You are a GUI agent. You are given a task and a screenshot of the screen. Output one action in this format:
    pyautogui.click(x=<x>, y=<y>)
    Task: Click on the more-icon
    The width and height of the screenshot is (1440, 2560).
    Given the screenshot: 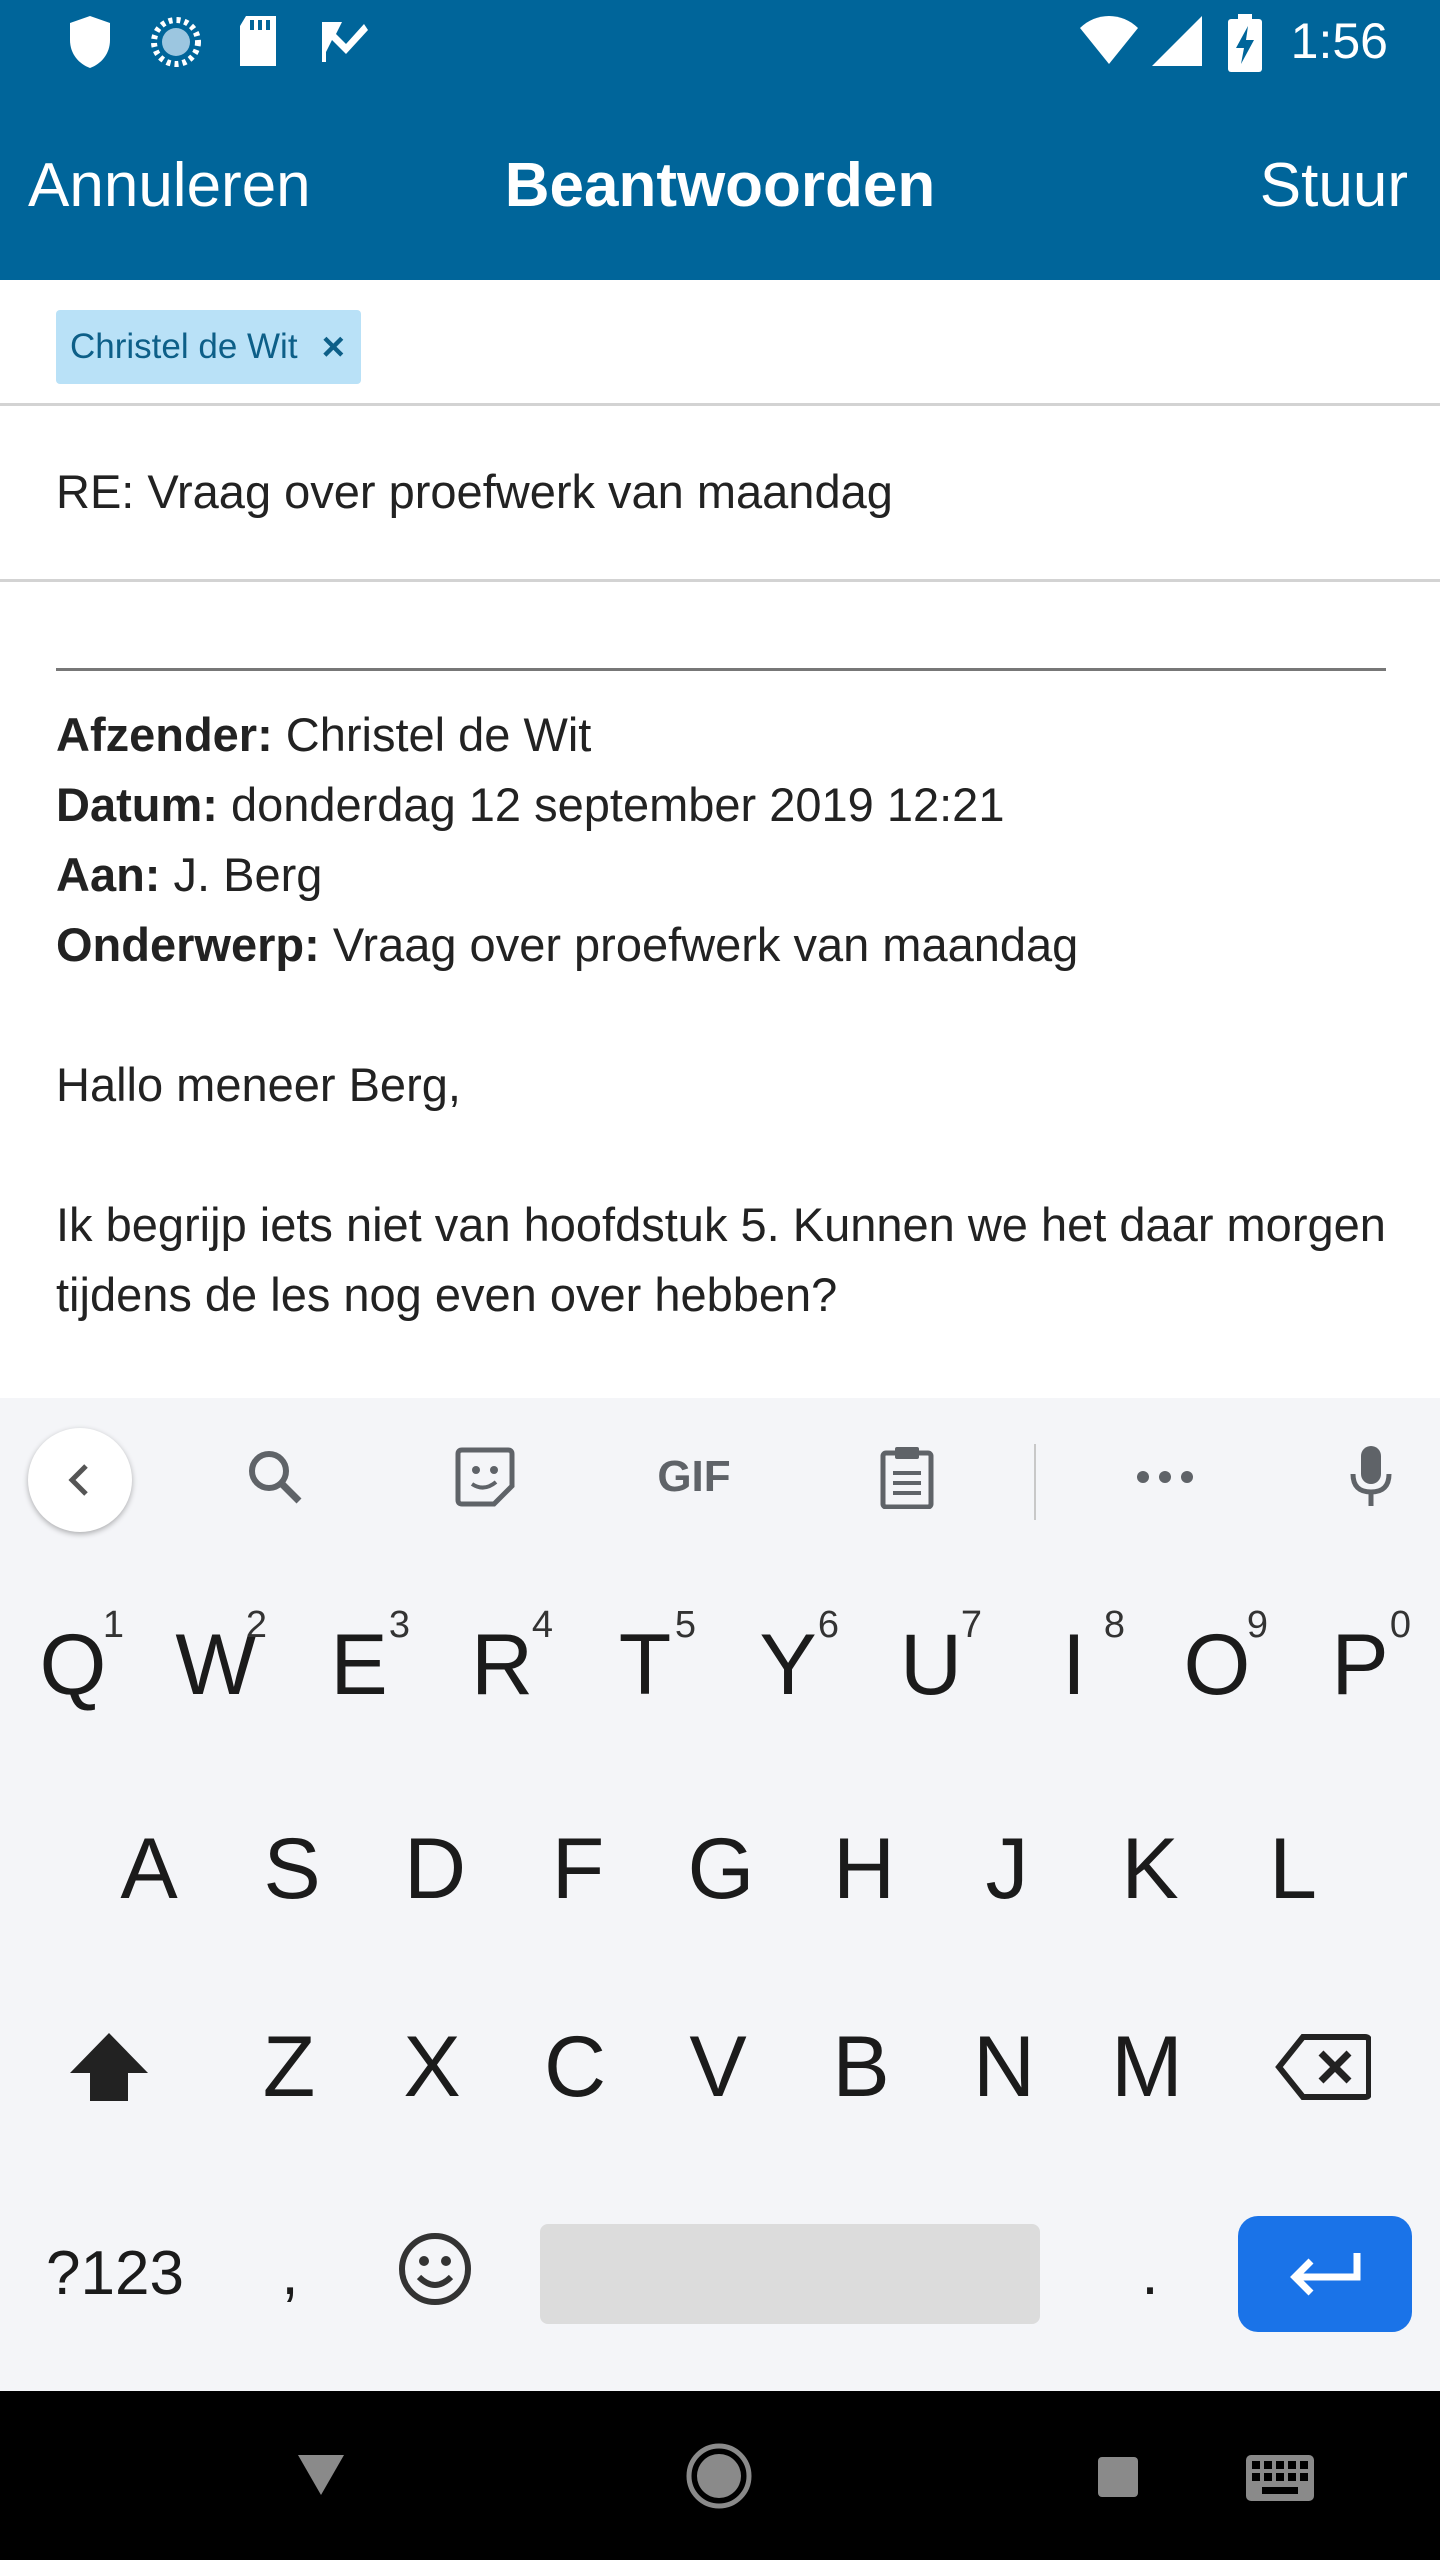 What is the action you would take?
    pyautogui.click(x=1165, y=1477)
    